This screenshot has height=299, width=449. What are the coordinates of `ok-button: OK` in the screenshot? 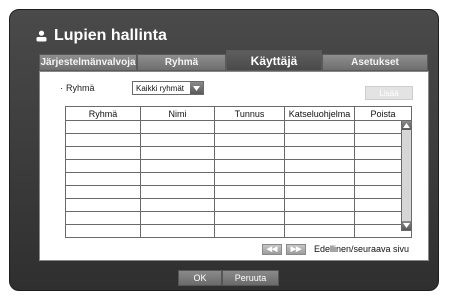 It's located at (200, 278).